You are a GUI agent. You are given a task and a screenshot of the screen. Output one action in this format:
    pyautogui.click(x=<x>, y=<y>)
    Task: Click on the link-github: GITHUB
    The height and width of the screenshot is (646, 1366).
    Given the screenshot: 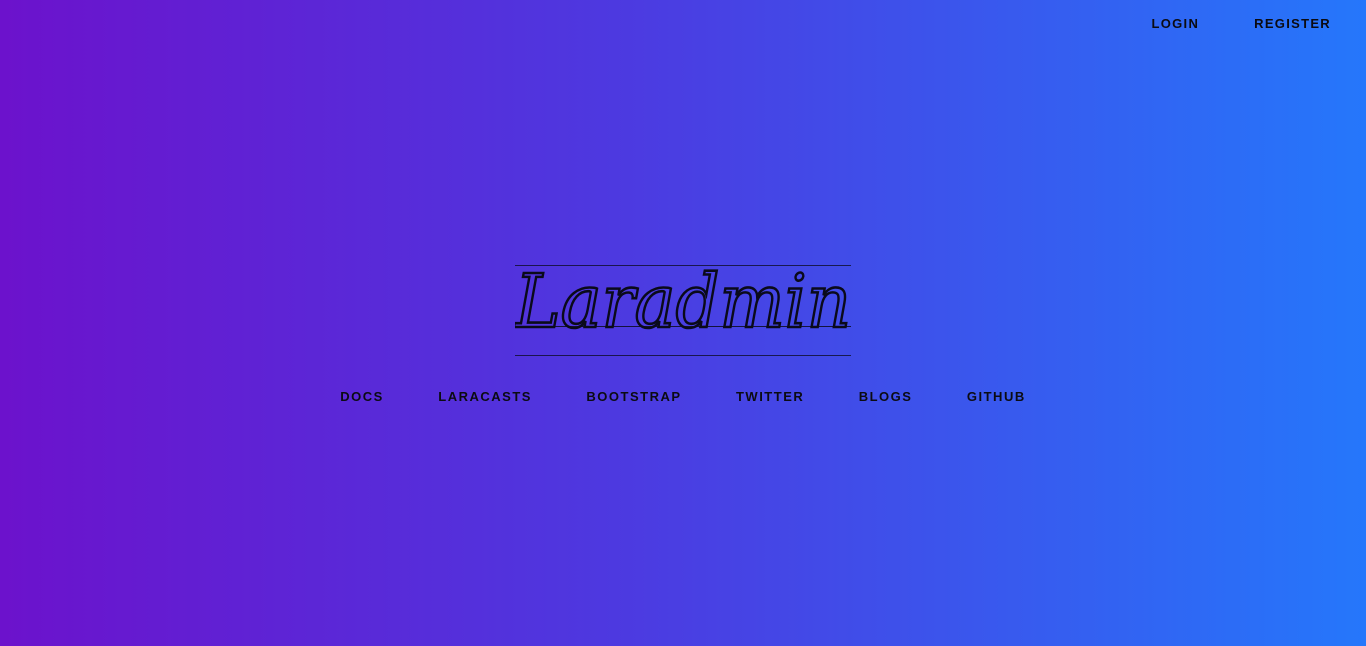 What is the action you would take?
    pyautogui.click(x=996, y=397)
    